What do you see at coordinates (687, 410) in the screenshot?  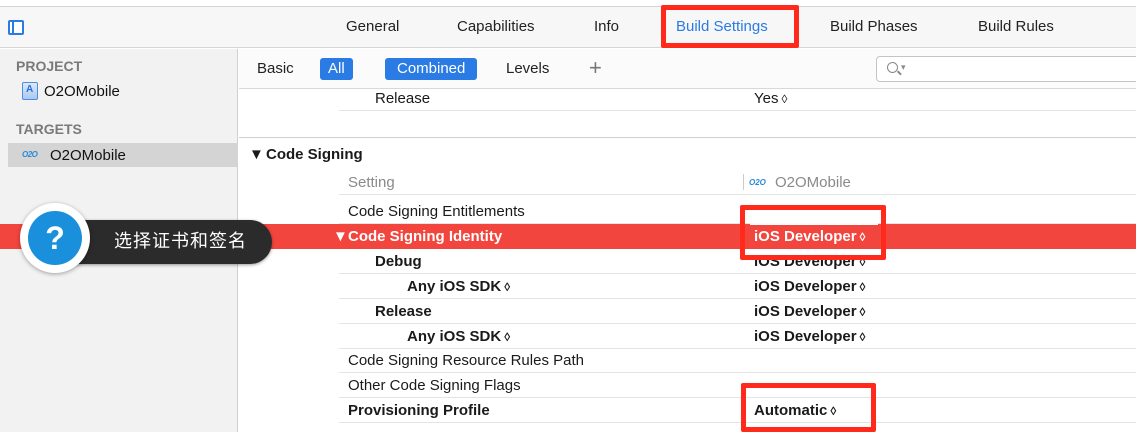 I see `table-row: Provisioning Profile Automatic ◊` at bounding box center [687, 410].